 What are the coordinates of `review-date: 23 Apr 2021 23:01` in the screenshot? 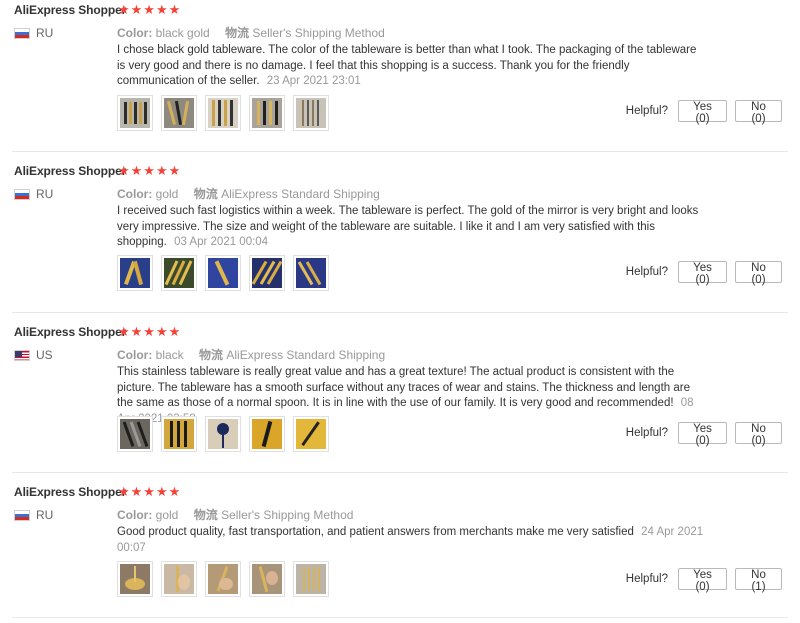 It's located at (313, 81).